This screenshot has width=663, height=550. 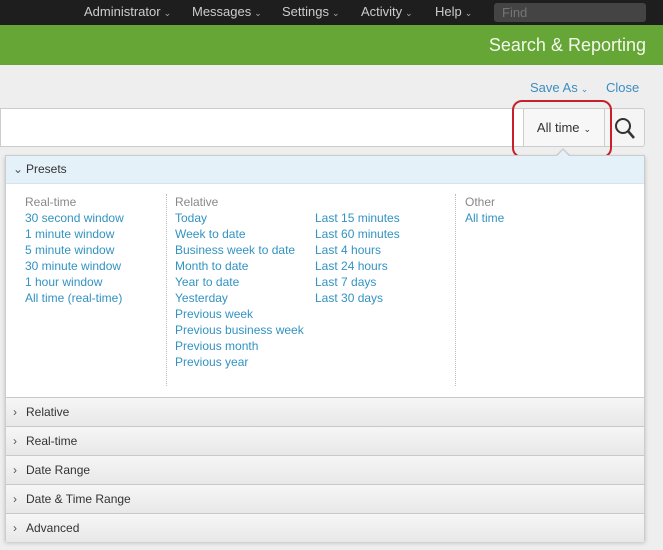 What do you see at coordinates (325, 411) in the screenshot?
I see `section-relative: › Relative` at bounding box center [325, 411].